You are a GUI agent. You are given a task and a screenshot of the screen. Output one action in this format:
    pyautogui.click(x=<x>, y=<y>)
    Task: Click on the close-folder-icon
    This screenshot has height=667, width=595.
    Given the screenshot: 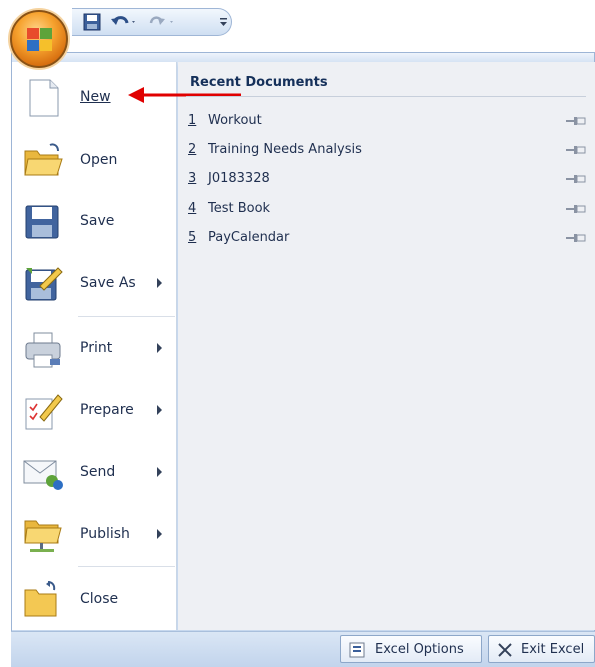 What is the action you would take?
    pyautogui.click(x=40, y=599)
    